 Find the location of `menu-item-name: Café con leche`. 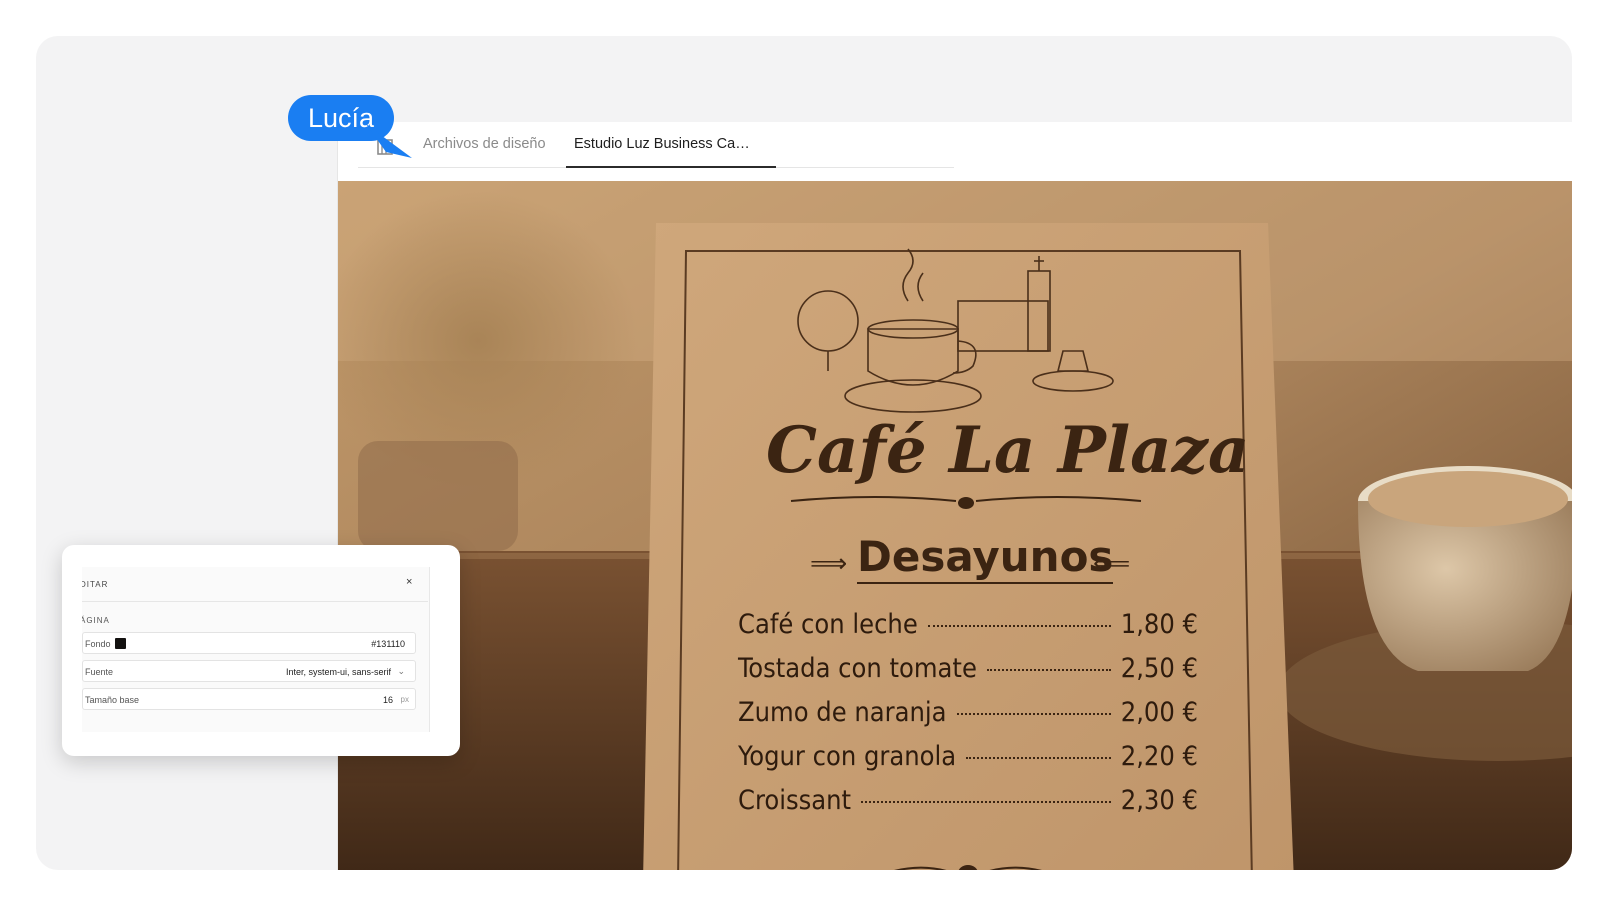

menu-item-name: Café con leche is located at coordinates (828, 624).